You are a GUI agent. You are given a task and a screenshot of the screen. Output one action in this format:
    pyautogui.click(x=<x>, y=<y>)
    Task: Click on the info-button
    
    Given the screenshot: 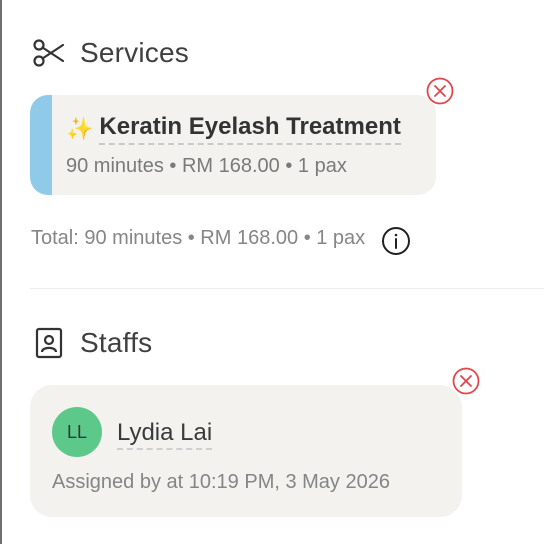 What is the action you would take?
    pyautogui.click(x=396, y=241)
    